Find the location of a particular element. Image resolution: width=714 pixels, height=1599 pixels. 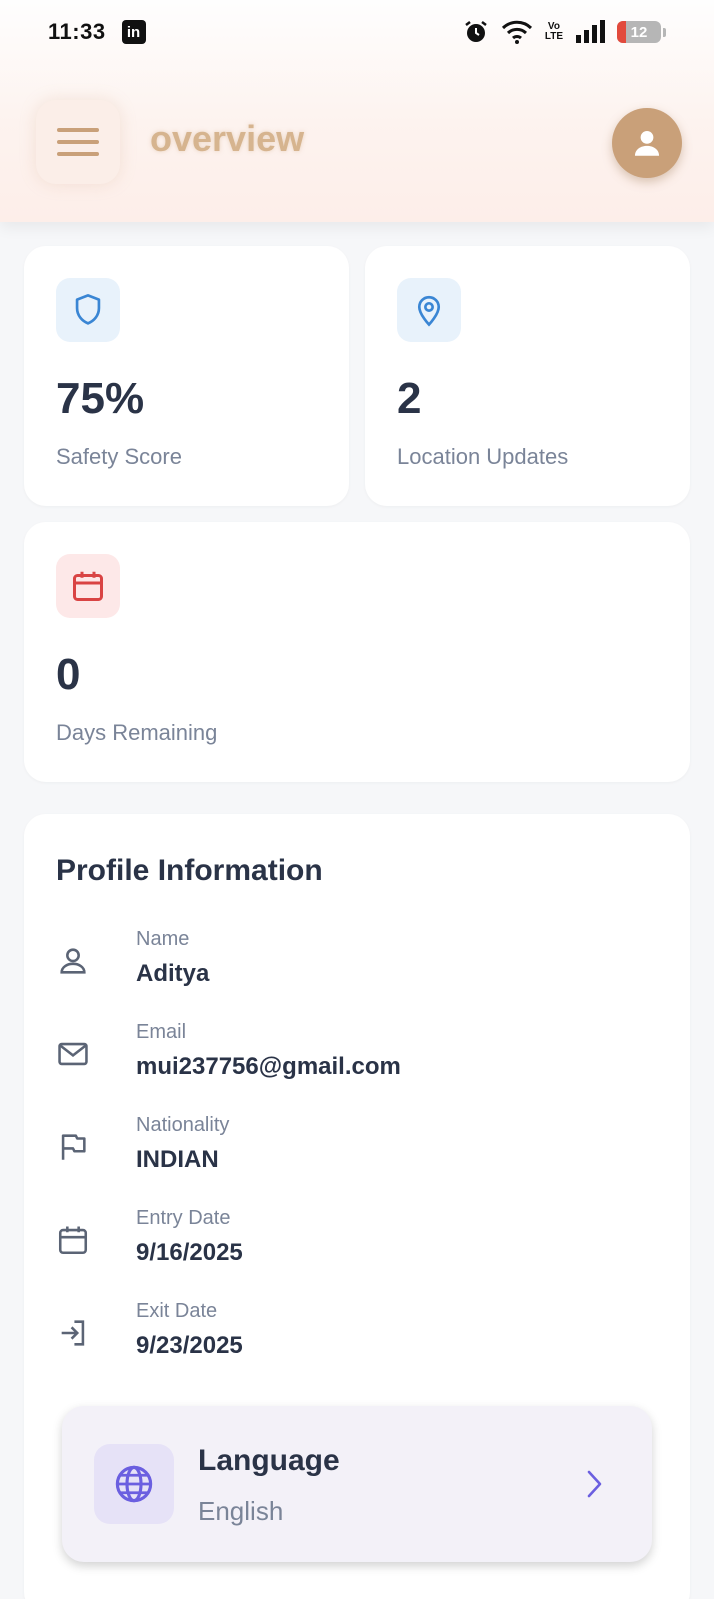

mail-icon is located at coordinates (73, 1054).